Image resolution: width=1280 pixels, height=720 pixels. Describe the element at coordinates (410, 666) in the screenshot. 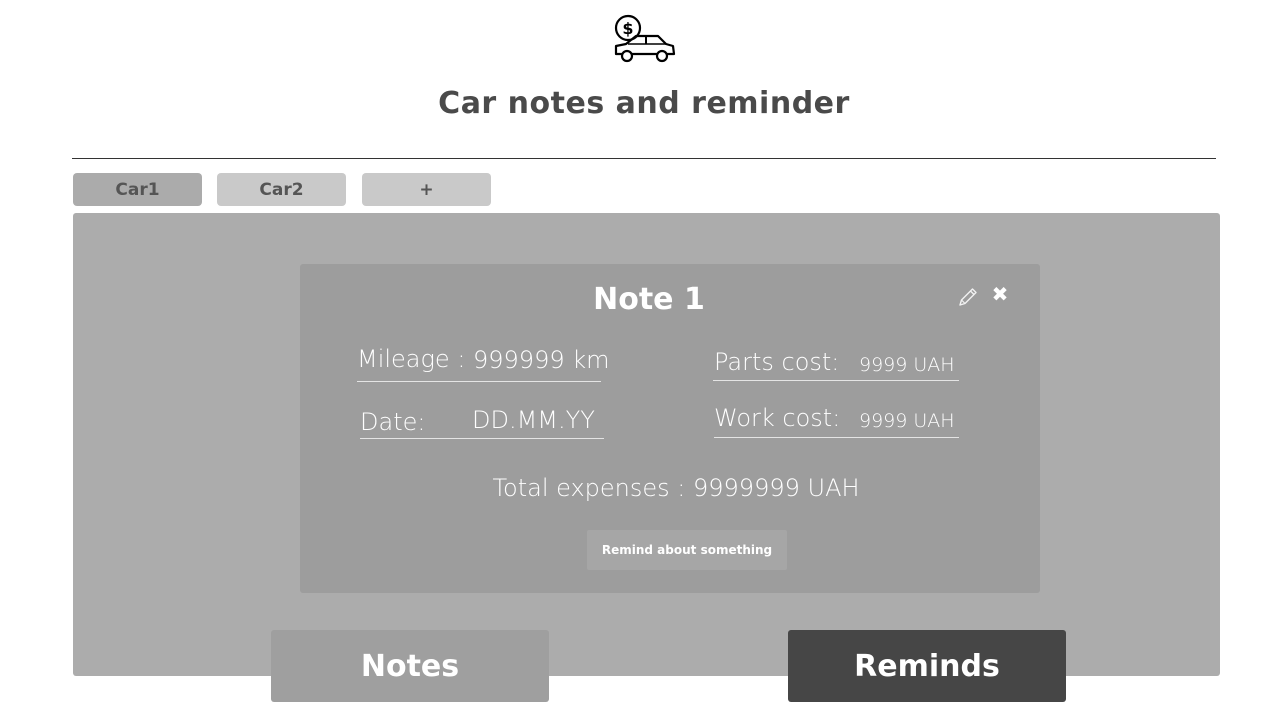

I see `notes-button: Notes` at that location.